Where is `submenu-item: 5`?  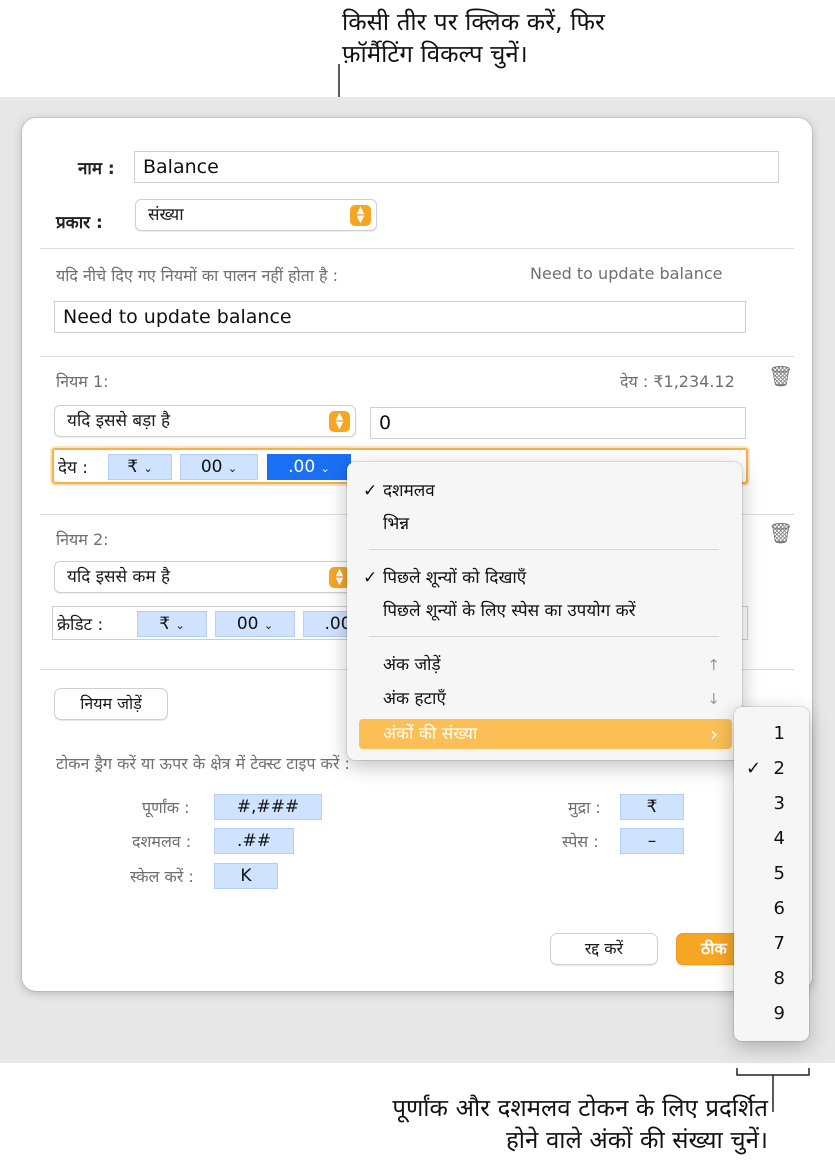 submenu-item: 5 is located at coordinates (771, 873).